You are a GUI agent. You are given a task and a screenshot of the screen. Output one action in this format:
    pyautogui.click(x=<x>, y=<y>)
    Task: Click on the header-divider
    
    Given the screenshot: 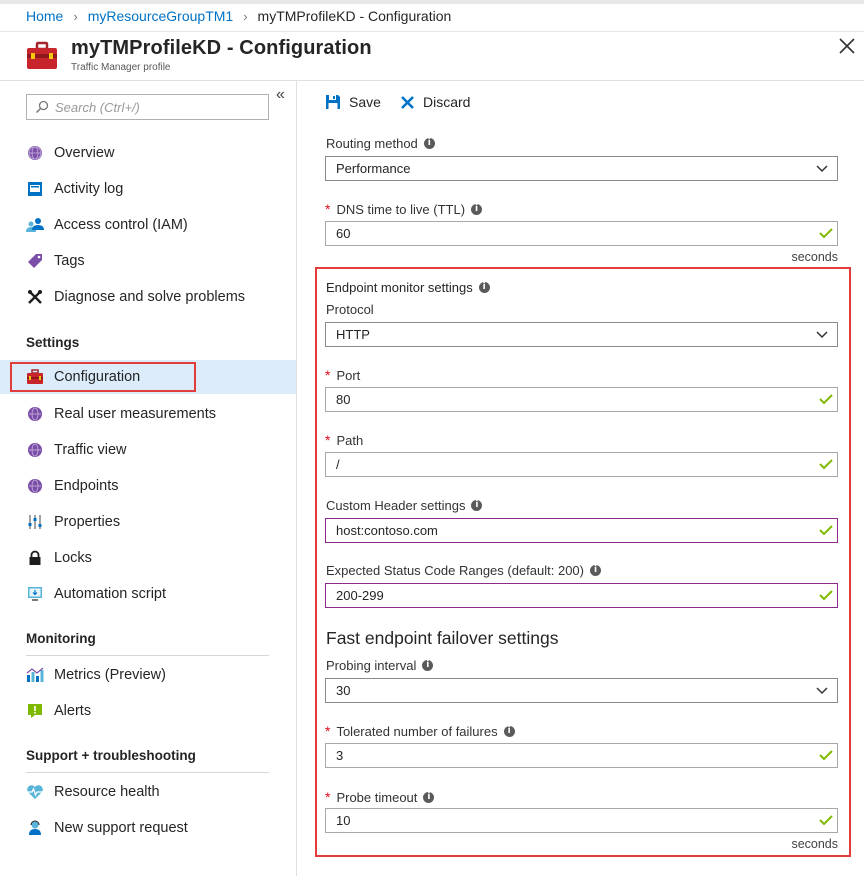 What is the action you would take?
    pyautogui.click(x=432, y=31)
    